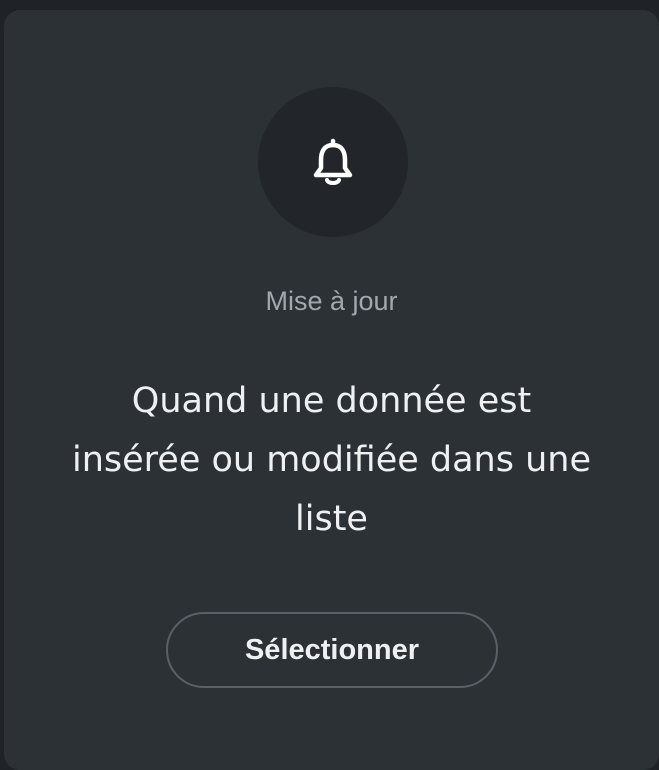  I want to click on bell-icon, so click(333, 161).